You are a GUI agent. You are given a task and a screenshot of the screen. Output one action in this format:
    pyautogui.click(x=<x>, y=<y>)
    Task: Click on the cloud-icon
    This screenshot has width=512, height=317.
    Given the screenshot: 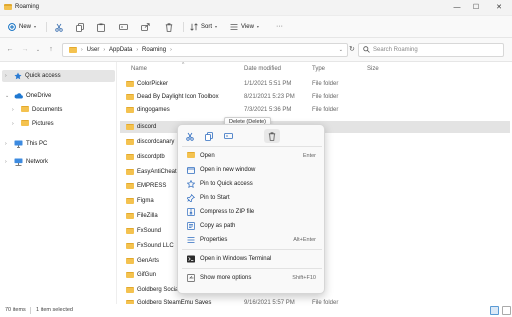 What is the action you would take?
    pyautogui.click(x=18, y=96)
    